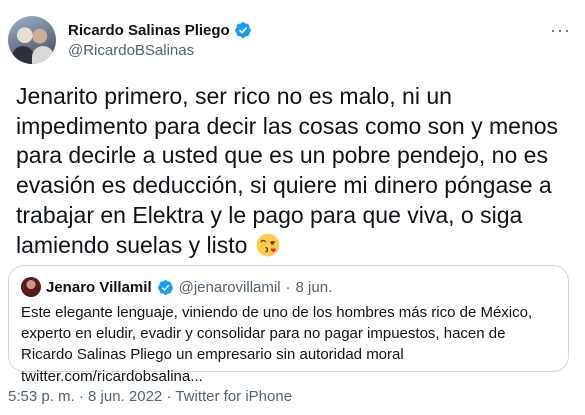 The width and height of the screenshot is (585, 415). I want to click on quoted-tweet-header: Jenaro Villamil @jenarovillamil · 8 jun., so click(176, 287).